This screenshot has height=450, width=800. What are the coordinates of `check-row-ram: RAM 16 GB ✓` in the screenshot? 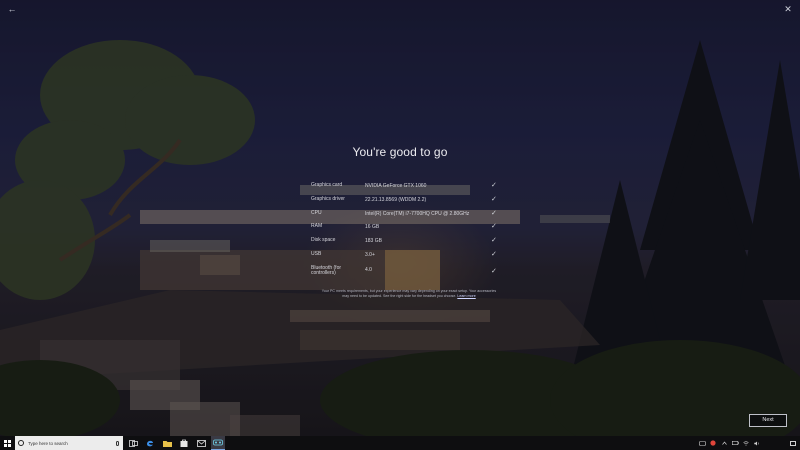 It's located at (406, 228).